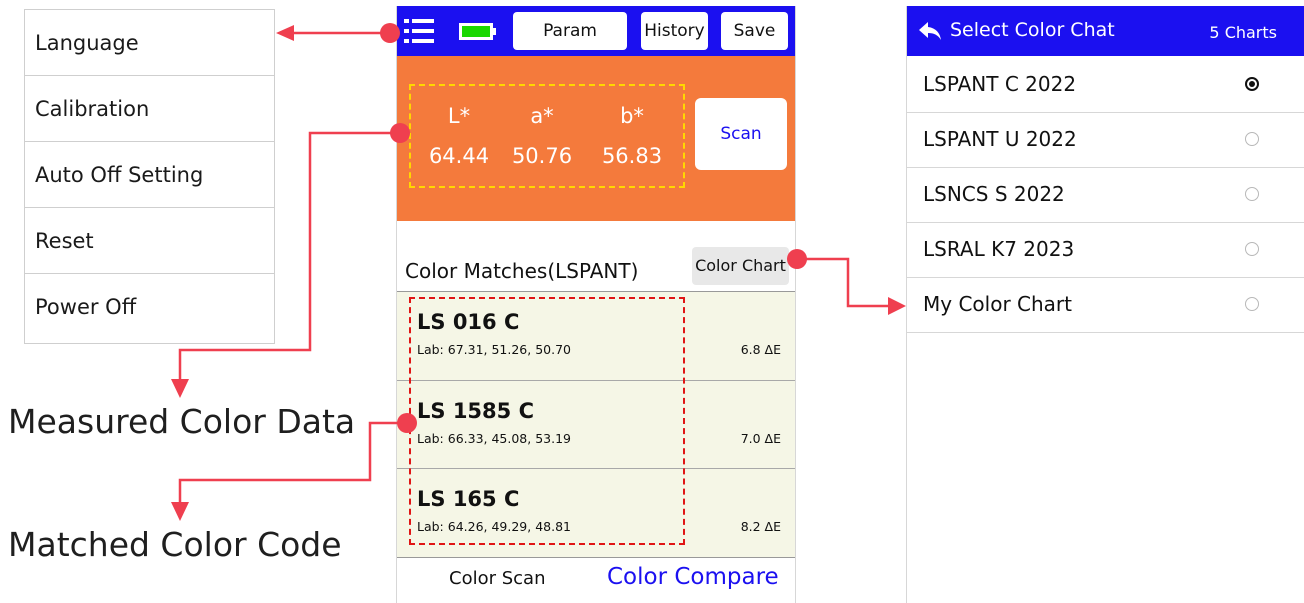  Describe the element at coordinates (477, 31) in the screenshot. I see `battery-icon` at that location.